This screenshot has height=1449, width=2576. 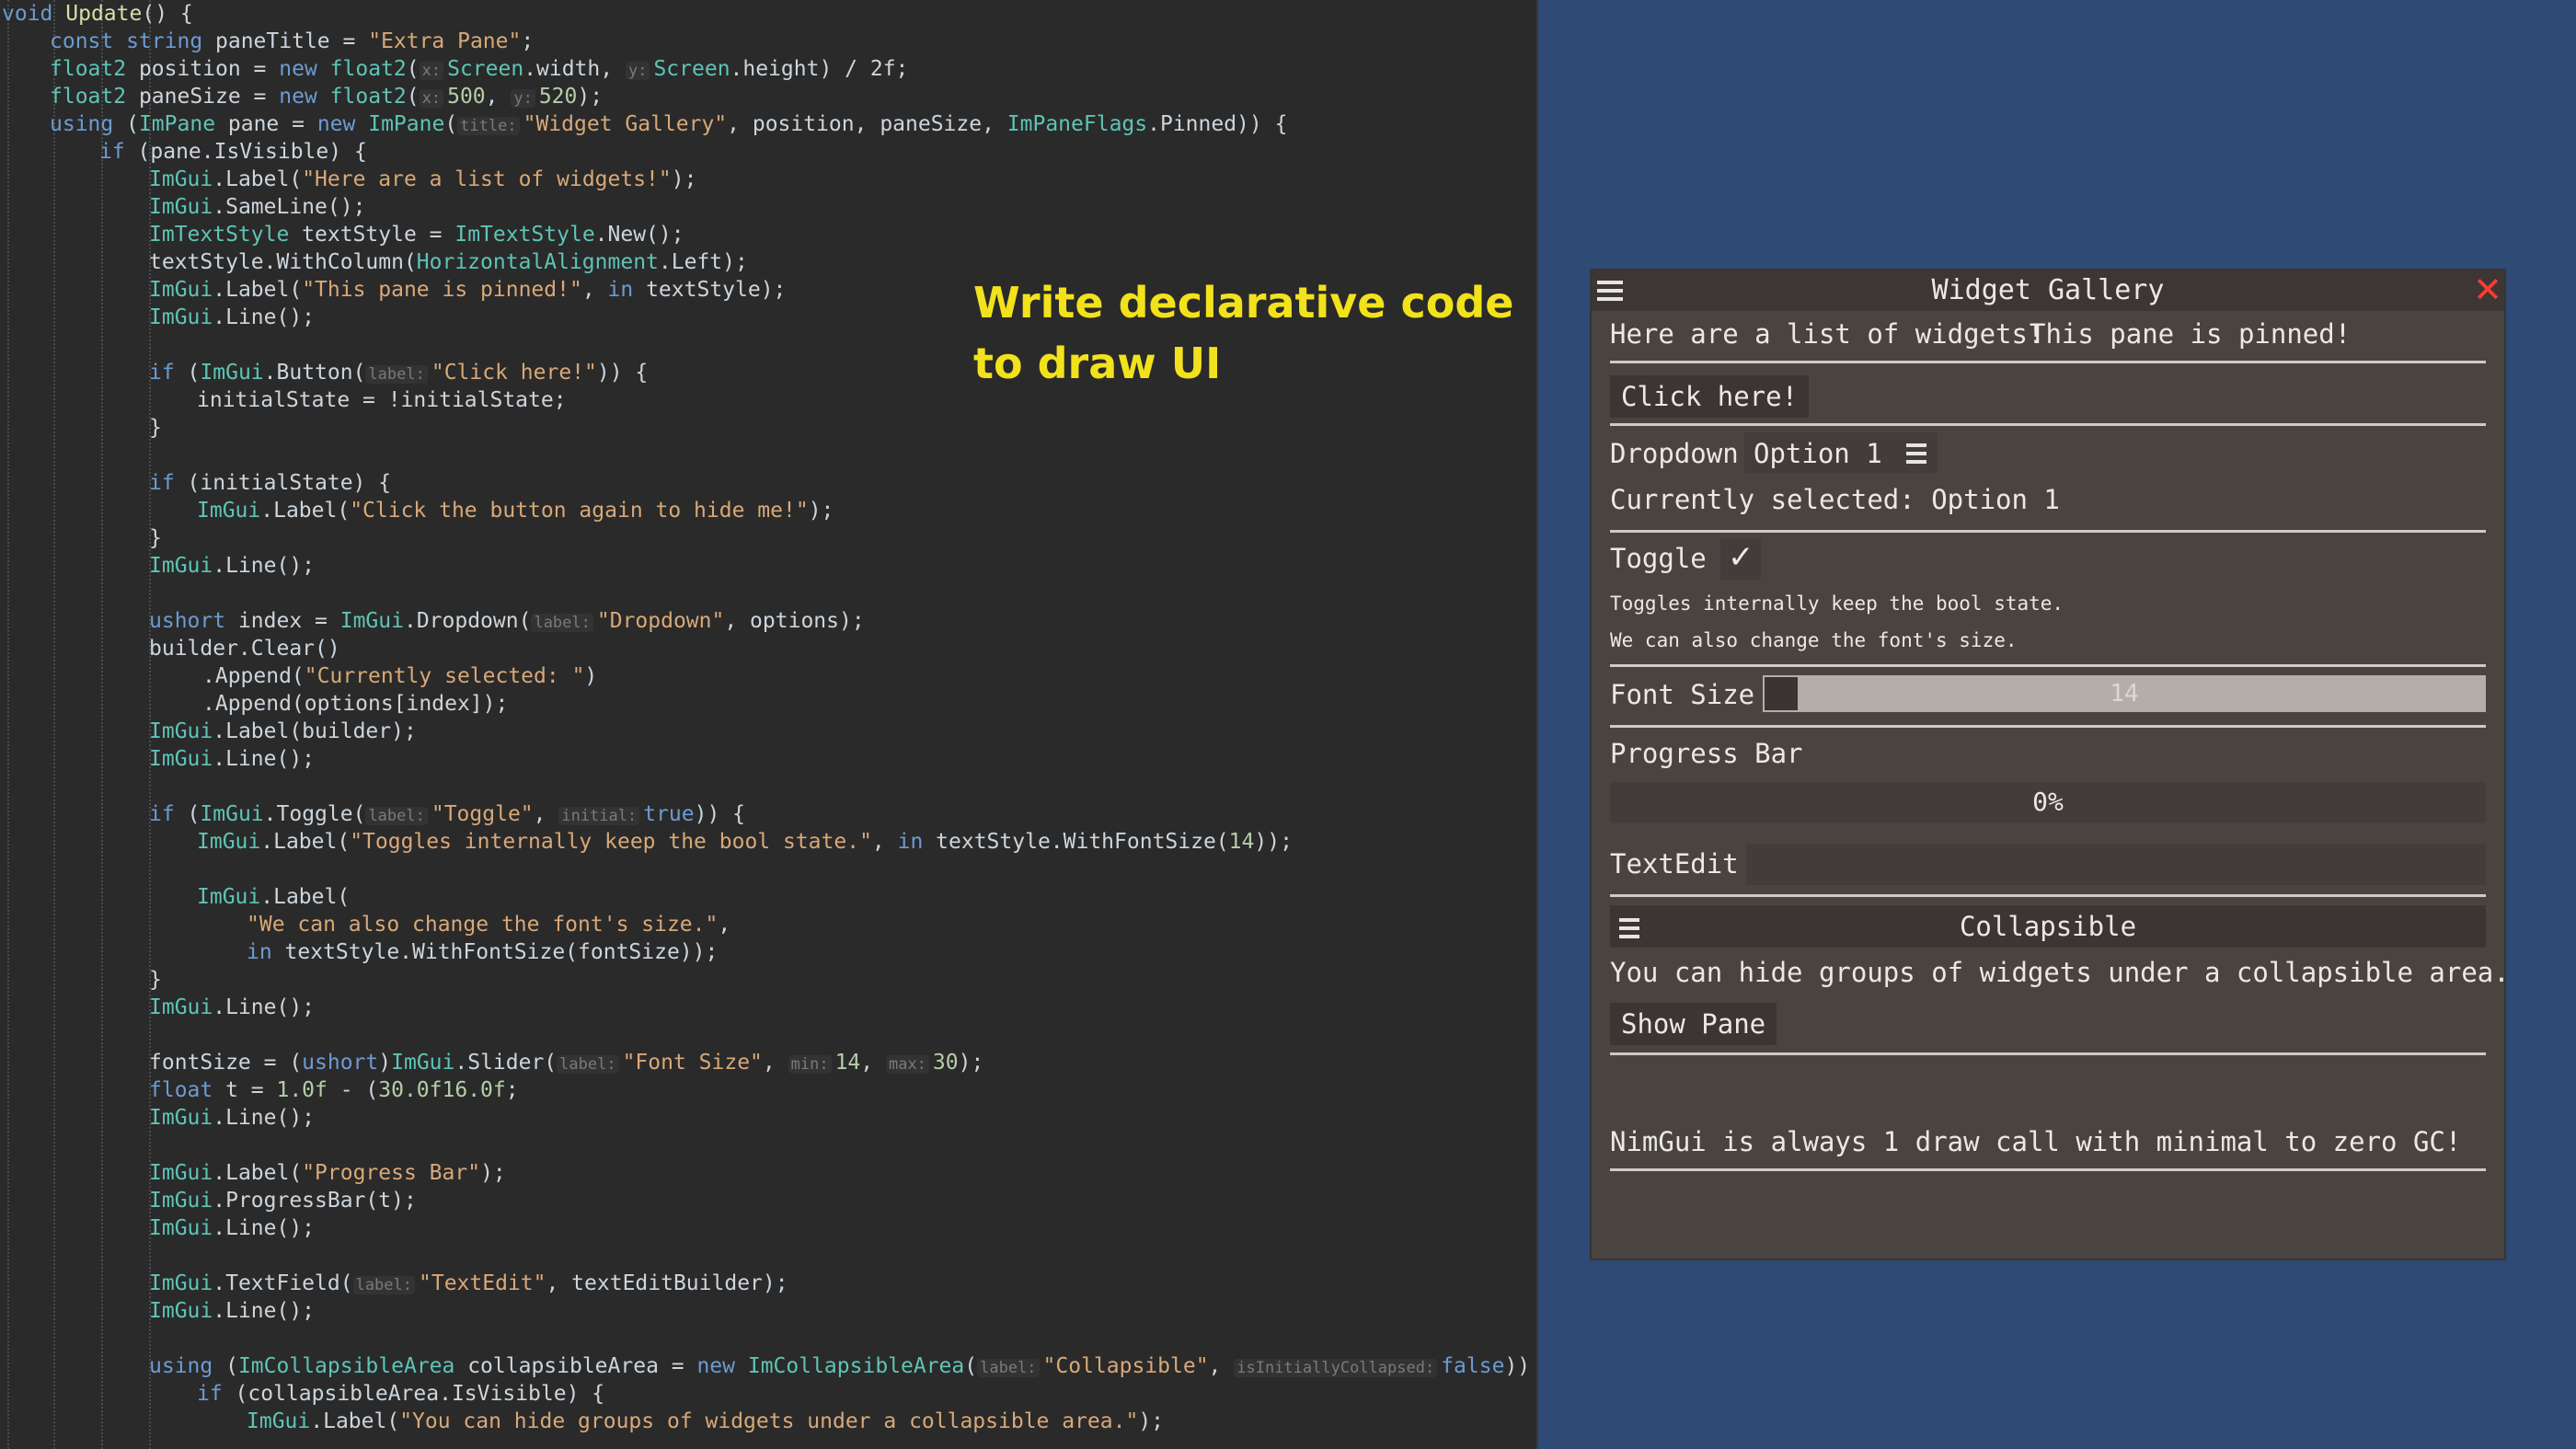 What do you see at coordinates (283, 731) in the screenshot?
I see `code-line: ImGui.Label(builder);` at bounding box center [283, 731].